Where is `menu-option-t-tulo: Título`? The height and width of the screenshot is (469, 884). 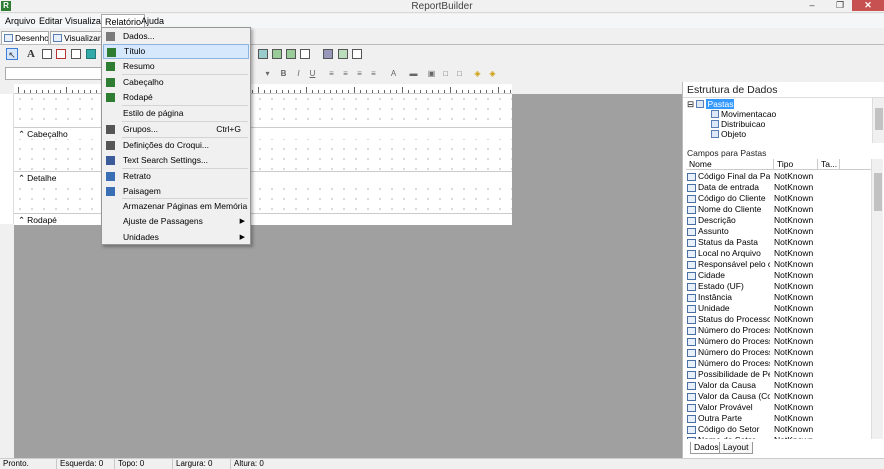
menu-option-t-tulo: Título is located at coordinates (176, 51).